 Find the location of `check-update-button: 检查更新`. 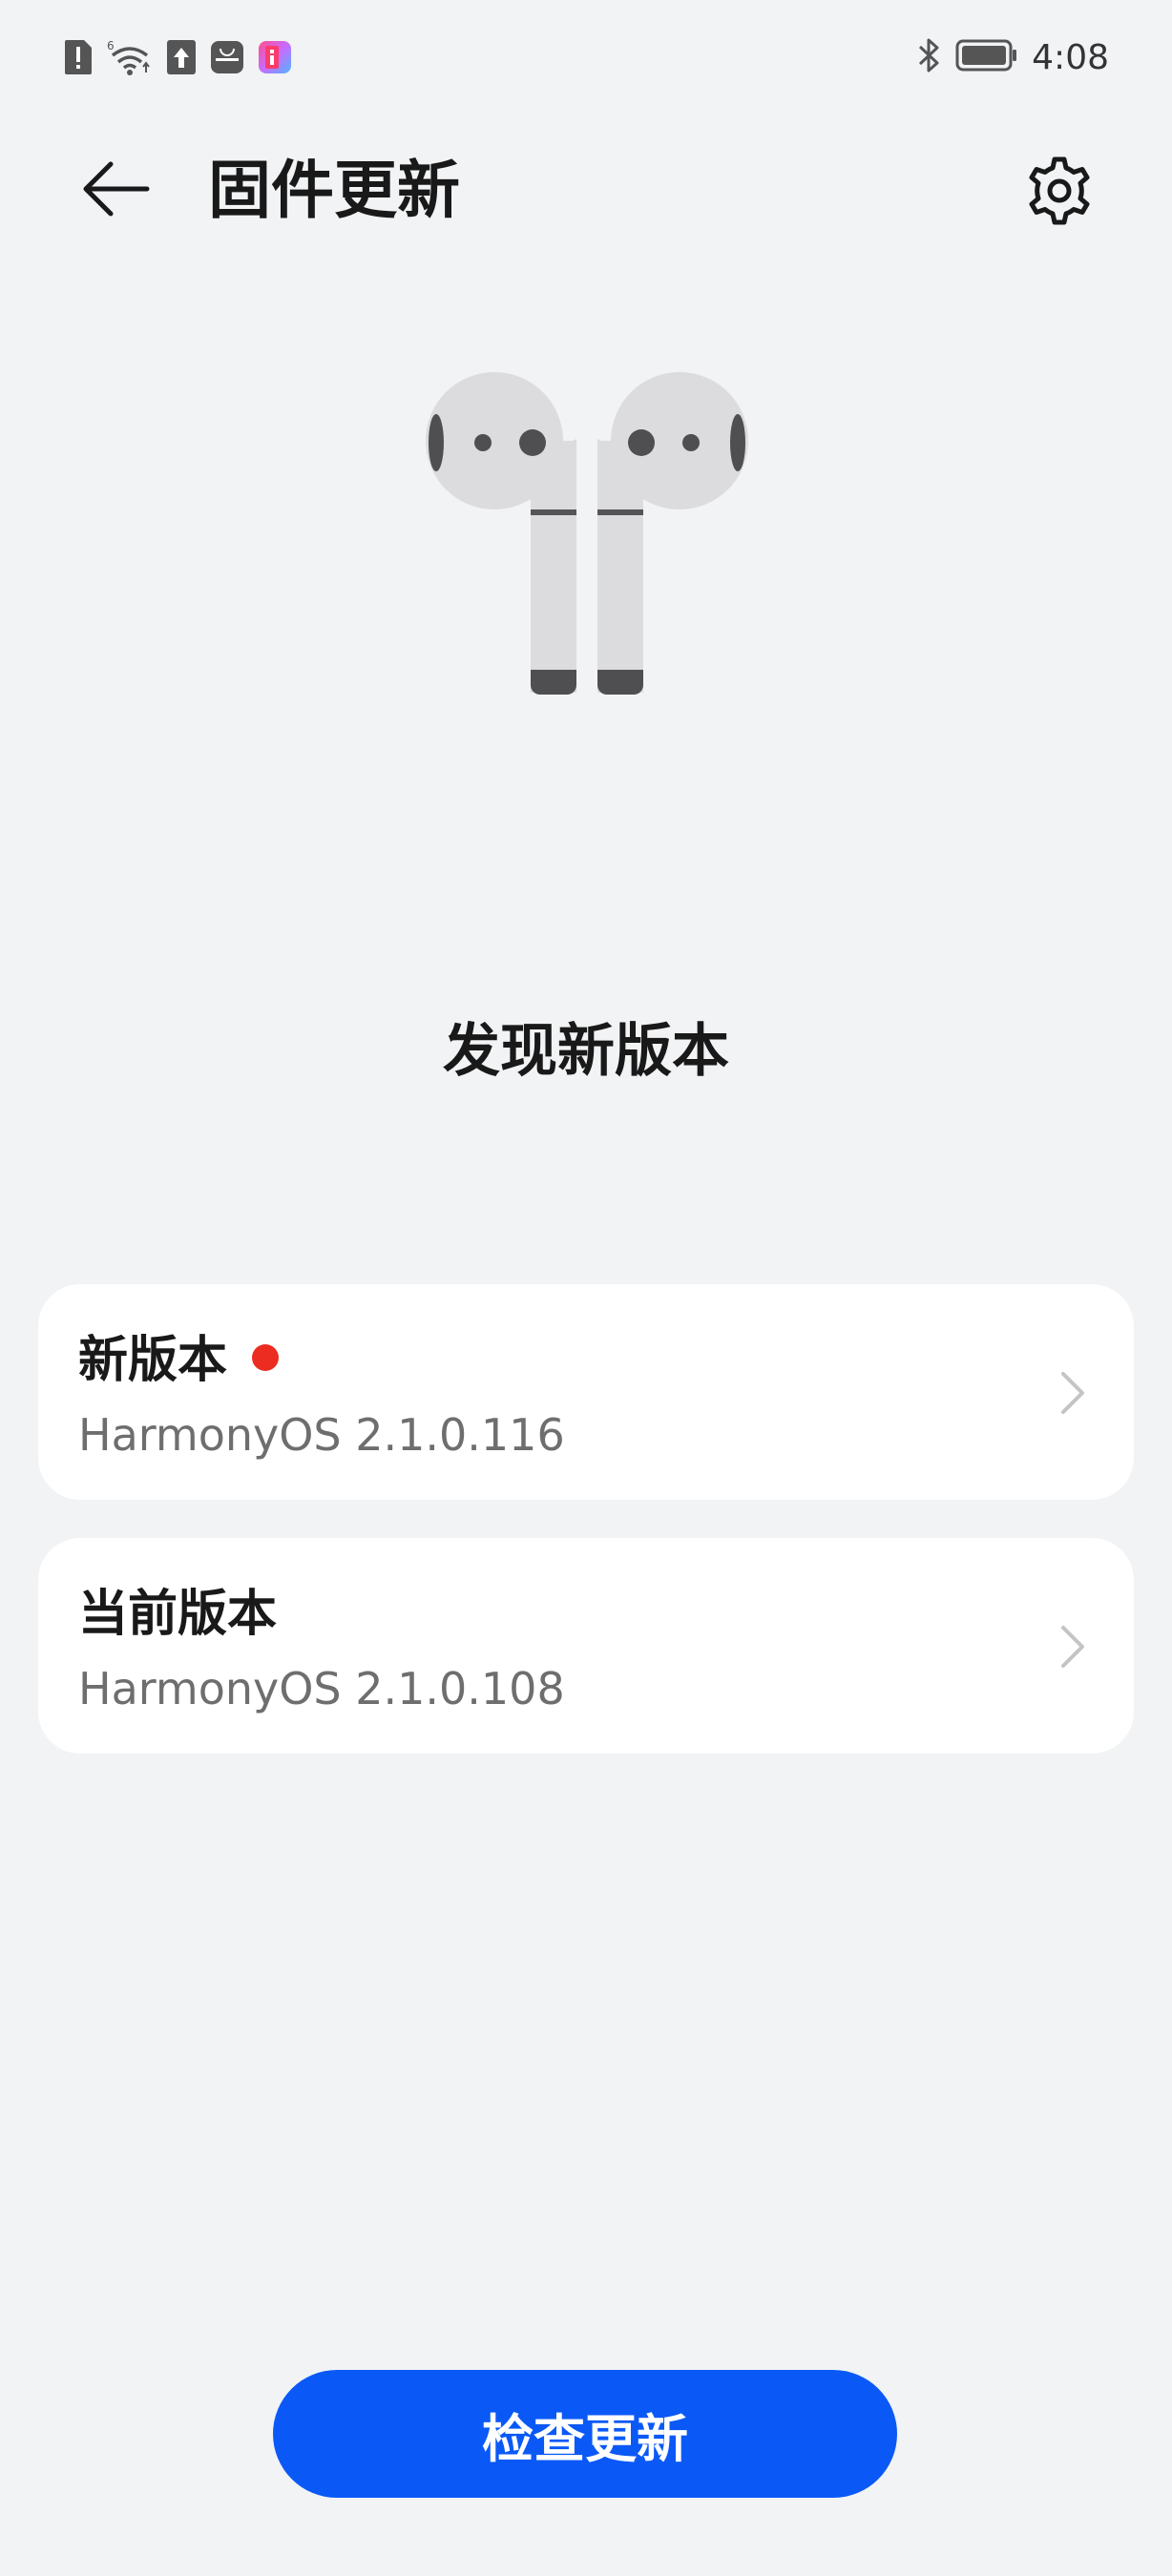

check-update-button: 检查更新 is located at coordinates (585, 2434).